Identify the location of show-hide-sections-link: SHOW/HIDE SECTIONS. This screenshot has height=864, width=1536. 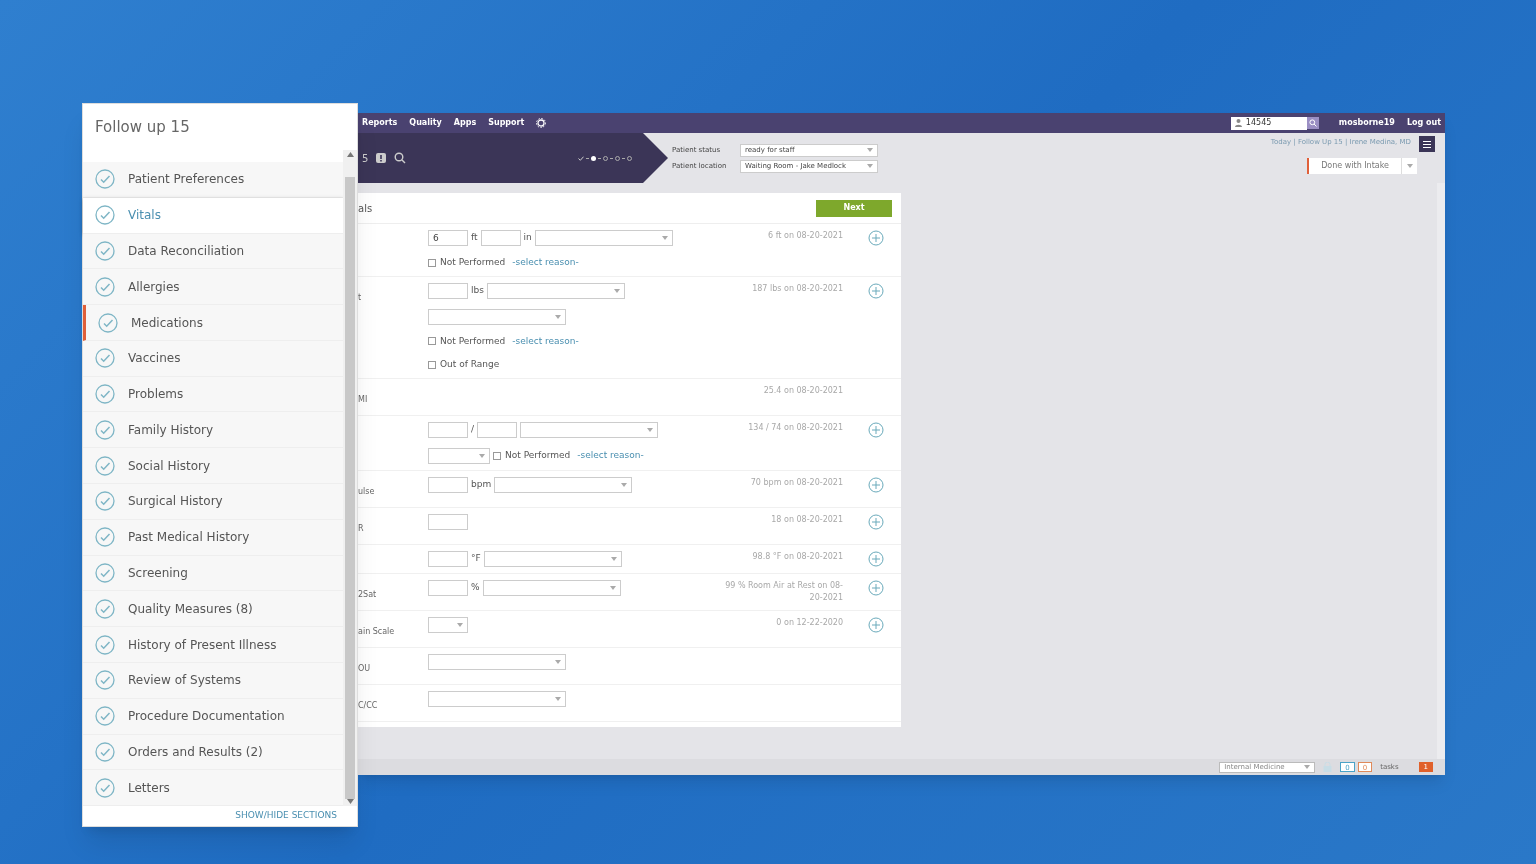
(286, 816).